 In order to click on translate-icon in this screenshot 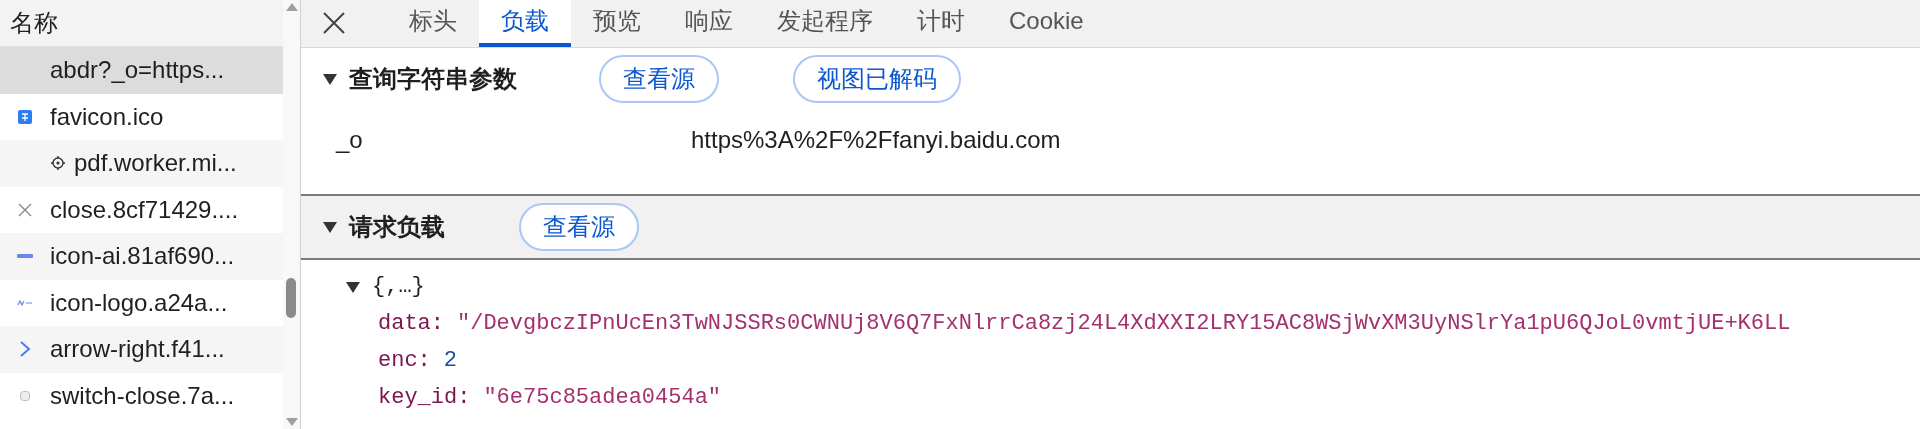, I will do `click(25, 116)`.